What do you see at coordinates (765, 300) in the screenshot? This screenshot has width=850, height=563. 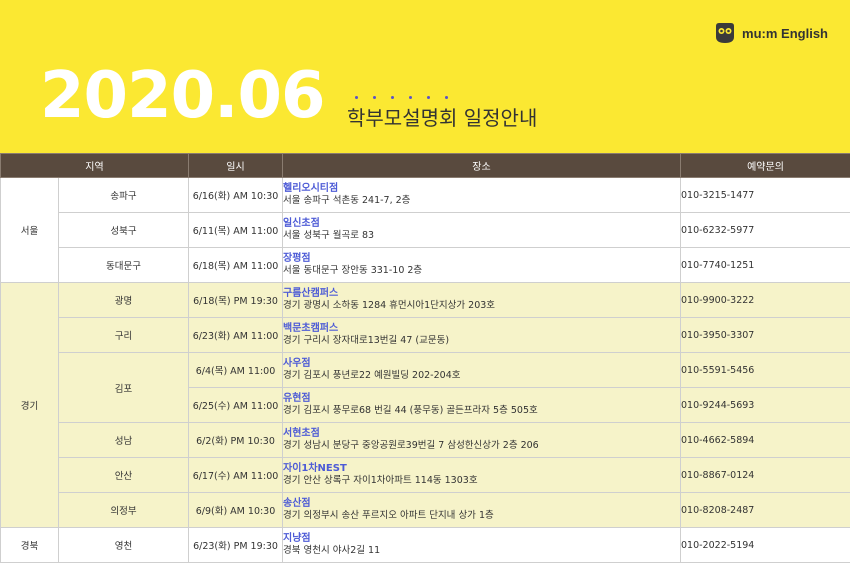 I see `phone-cell: 010-9900-3222` at bounding box center [765, 300].